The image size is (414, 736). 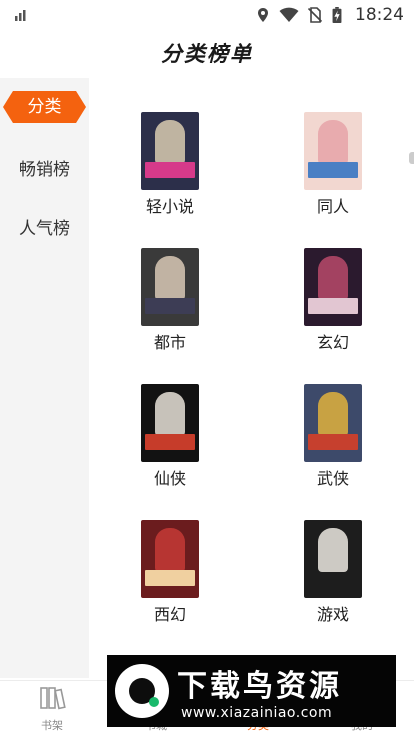 I want to click on bird-logo-icon, so click(x=142, y=691).